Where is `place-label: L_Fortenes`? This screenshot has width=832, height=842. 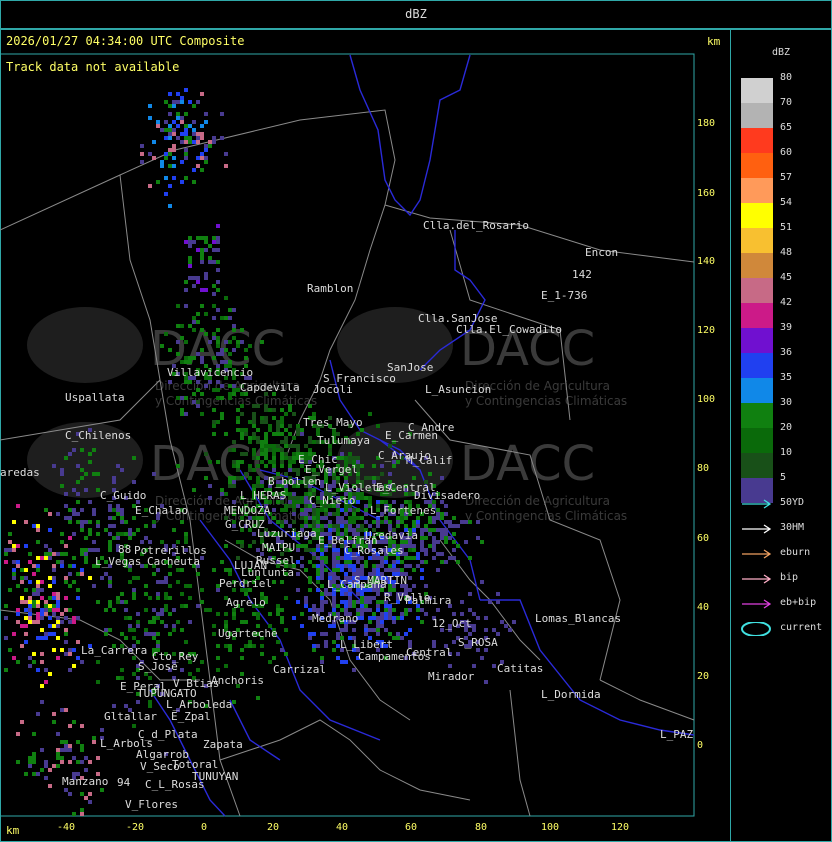
place-label: L_Fortenes is located at coordinates (403, 510).